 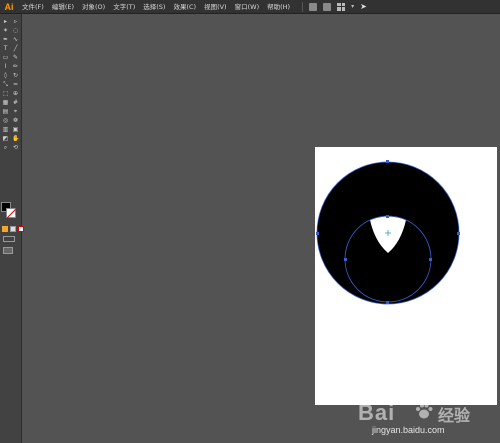 I want to click on blend-tool-icon: ◎, so click(x=5, y=120).